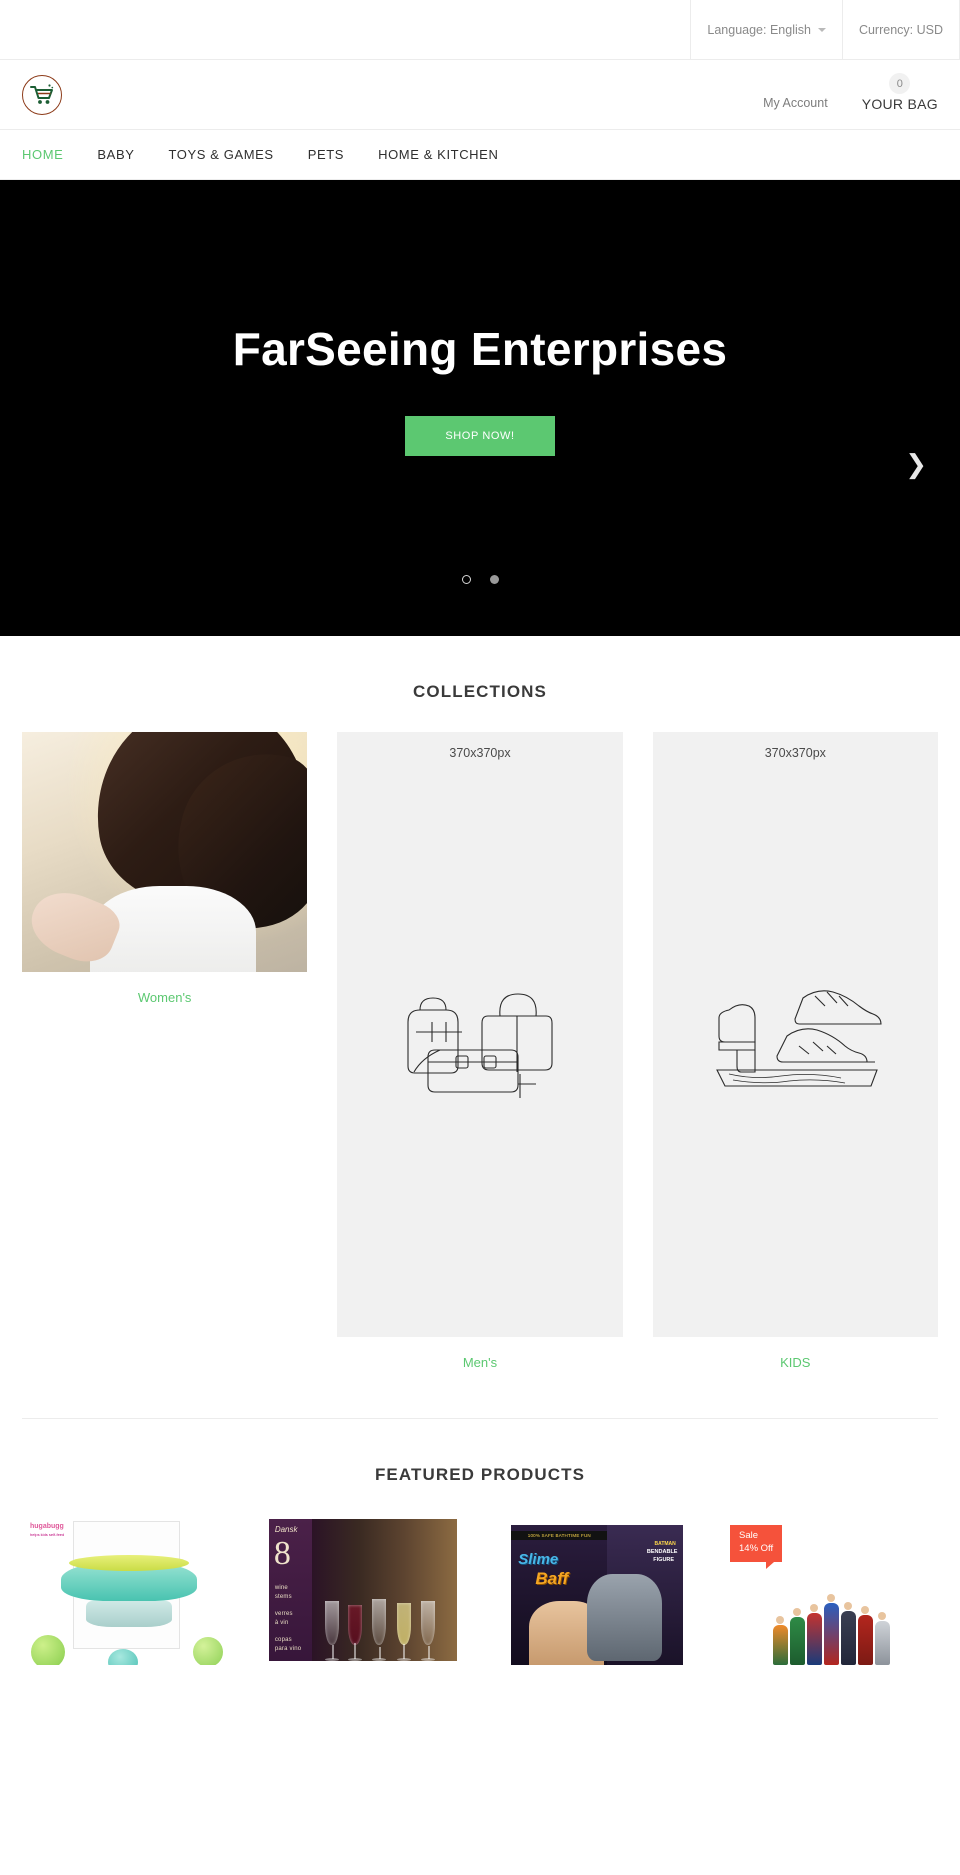  I want to click on currency-selector: Currency: USD, so click(900, 29).